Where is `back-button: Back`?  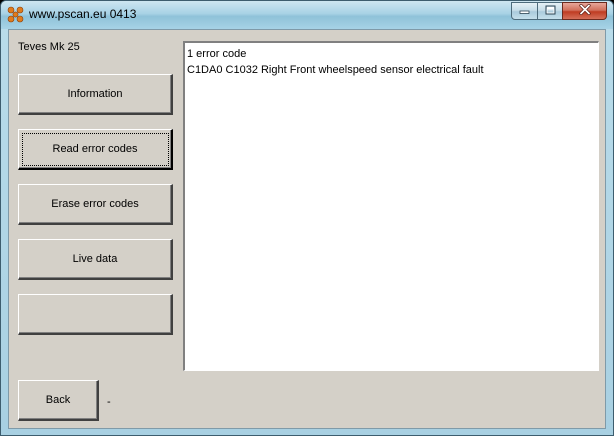
back-button: Back is located at coordinates (58, 400).